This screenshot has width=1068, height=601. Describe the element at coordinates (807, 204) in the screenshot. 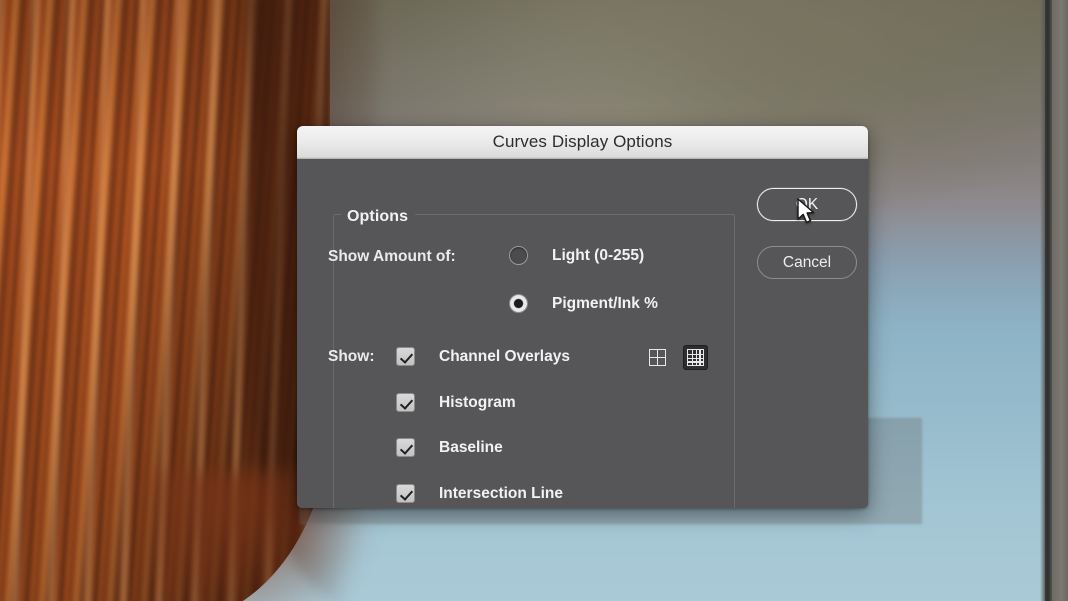

I see `ok-button: OK` at that location.